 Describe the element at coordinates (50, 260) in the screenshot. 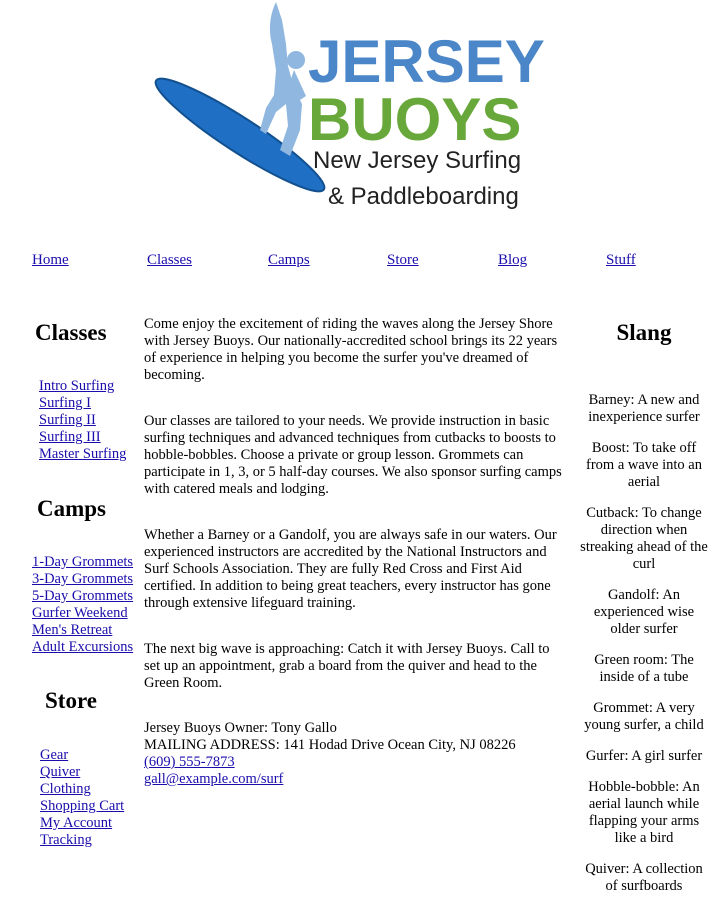

I see `nav-home: Home` at that location.